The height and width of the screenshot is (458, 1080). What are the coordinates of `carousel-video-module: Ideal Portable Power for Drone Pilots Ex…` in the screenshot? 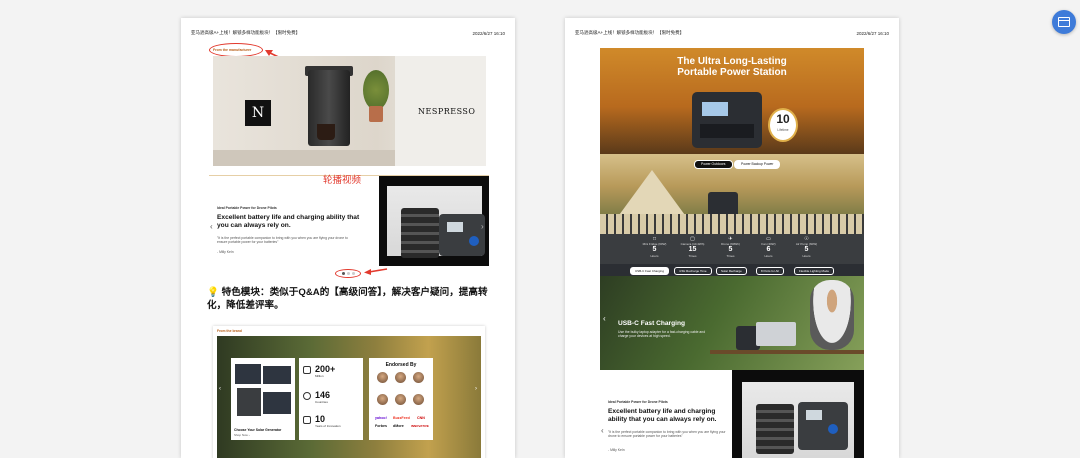 It's located at (732, 414).